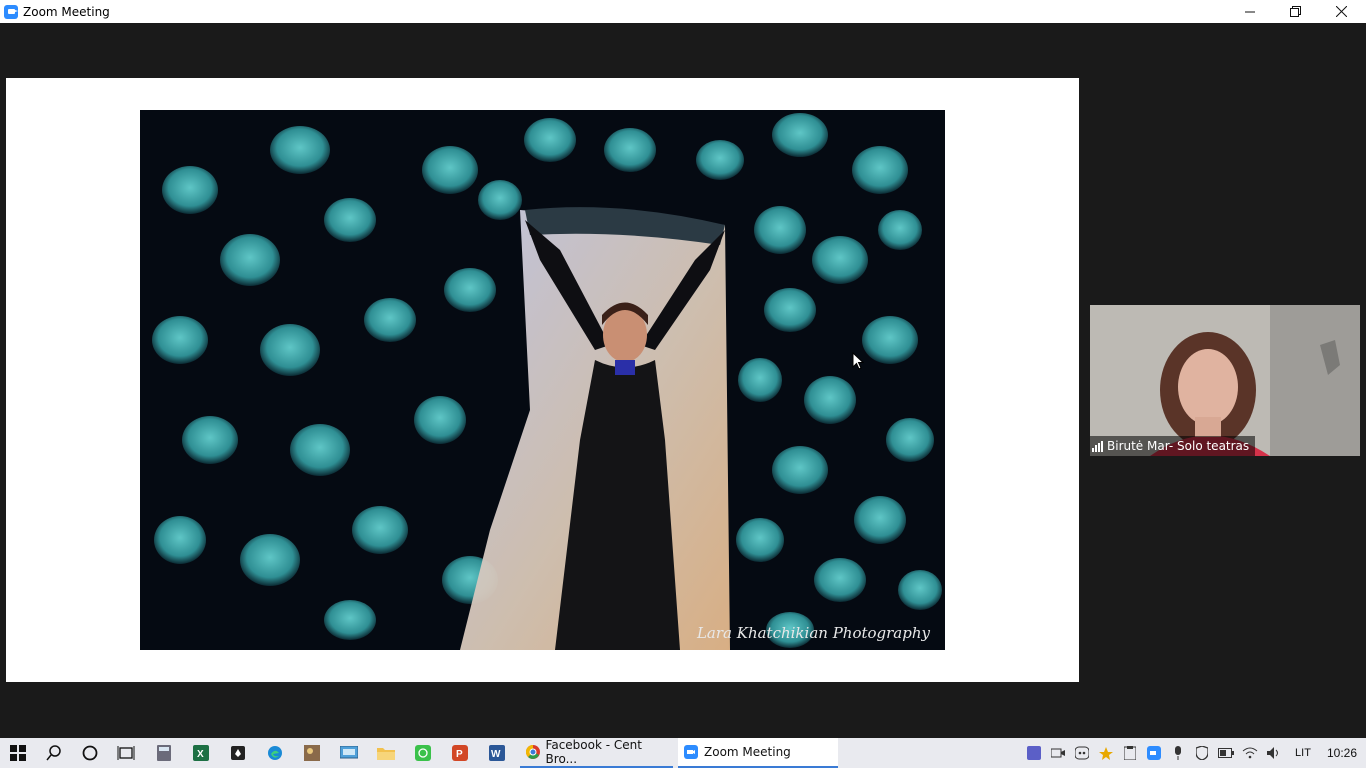 The width and height of the screenshot is (1366, 768). I want to click on tray-clock: 10:26, so click(1342, 753).